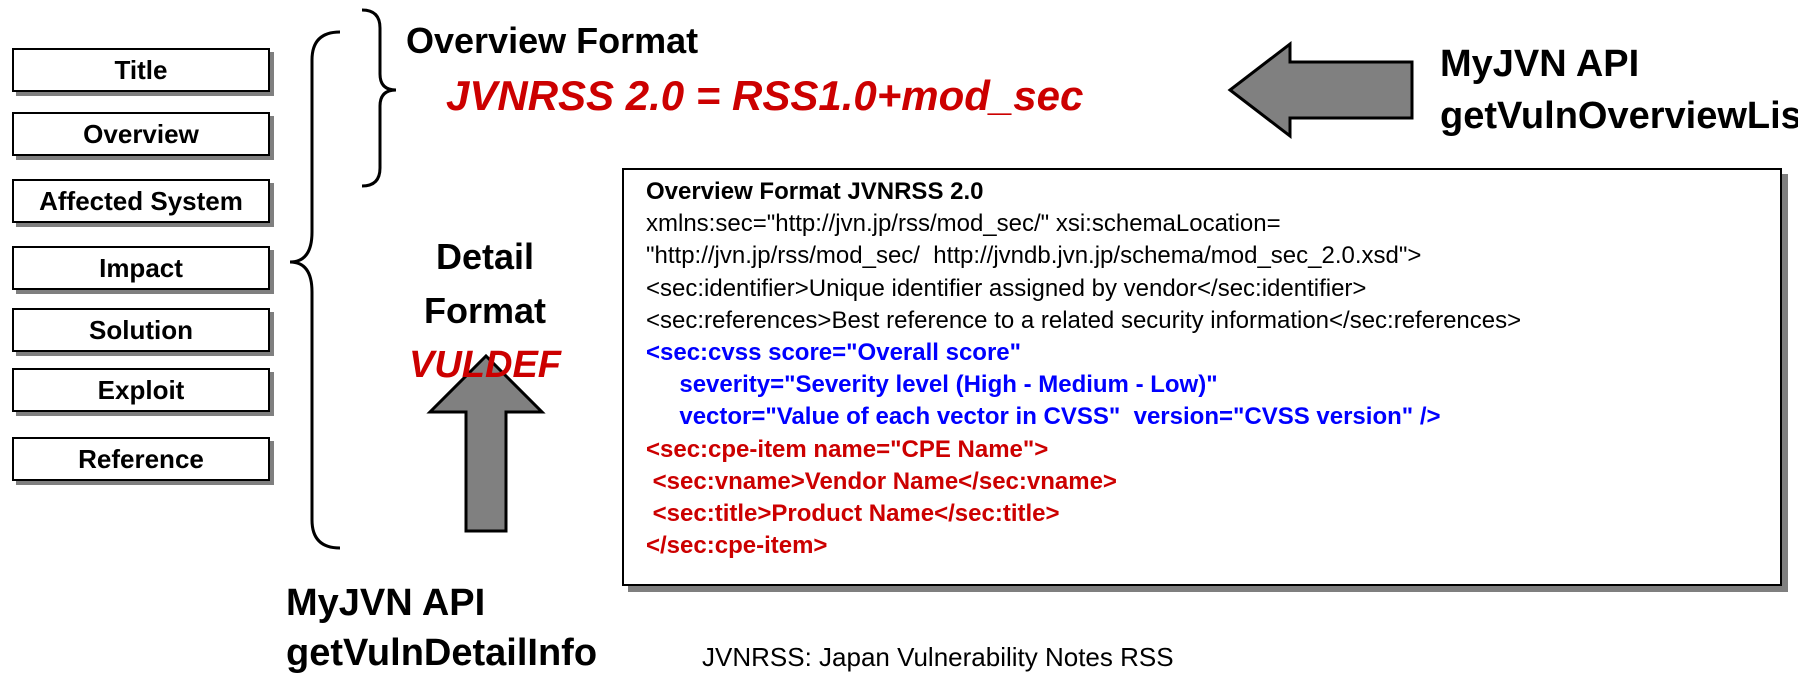 This screenshot has height=678, width=1798. What do you see at coordinates (1540, 64) in the screenshot?
I see `overview-api-name: MyJVN API` at bounding box center [1540, 64].